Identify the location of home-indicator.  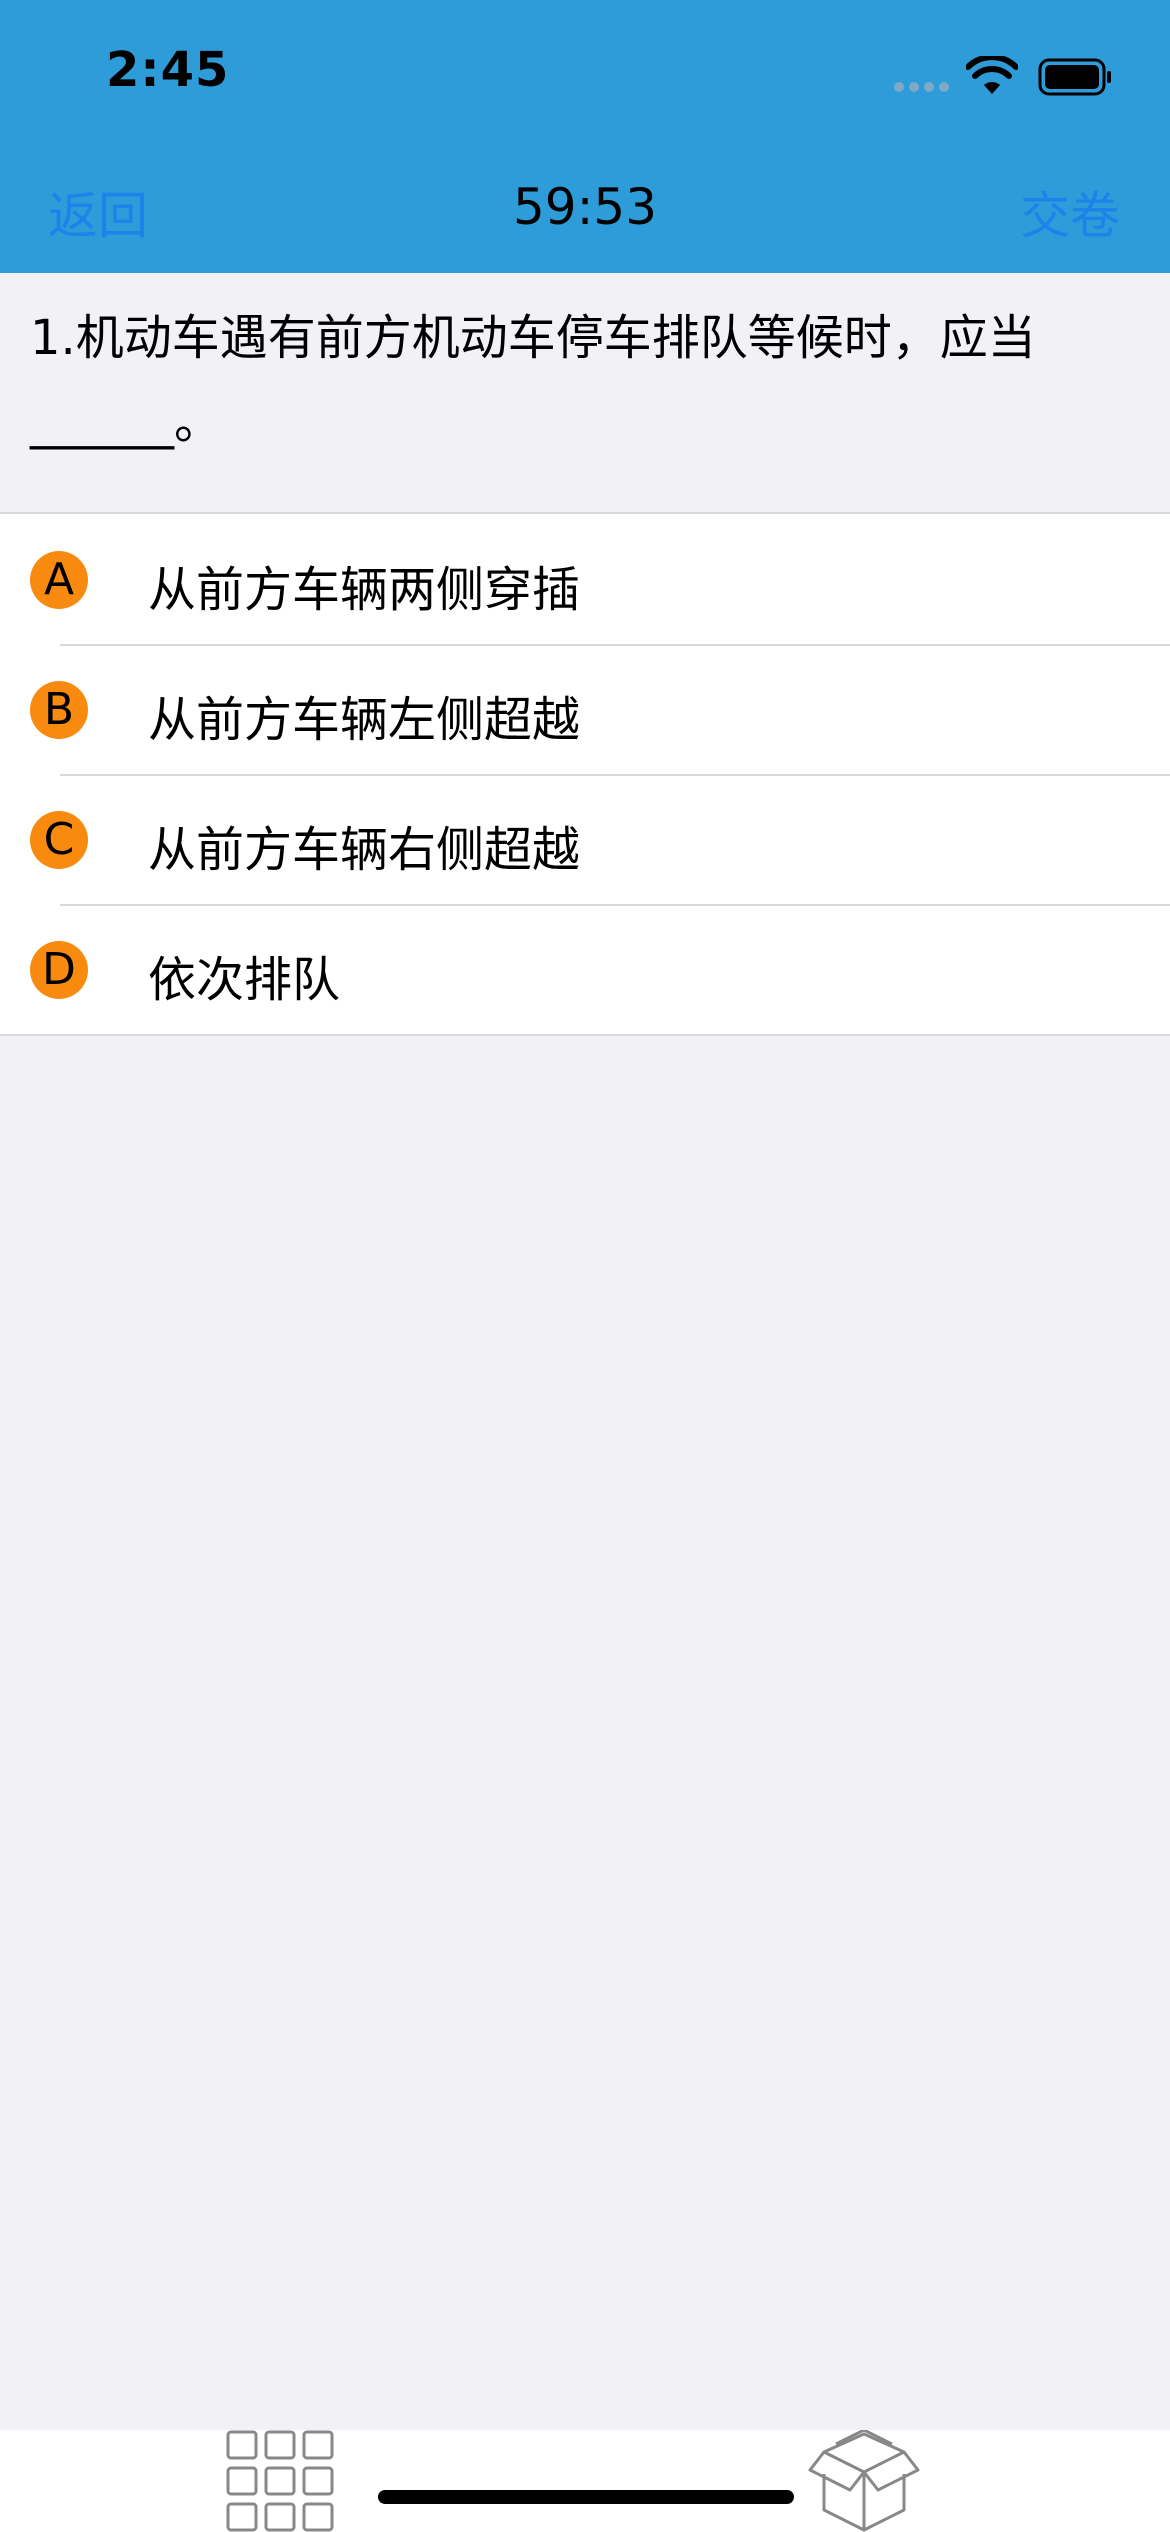
(586, 2497).